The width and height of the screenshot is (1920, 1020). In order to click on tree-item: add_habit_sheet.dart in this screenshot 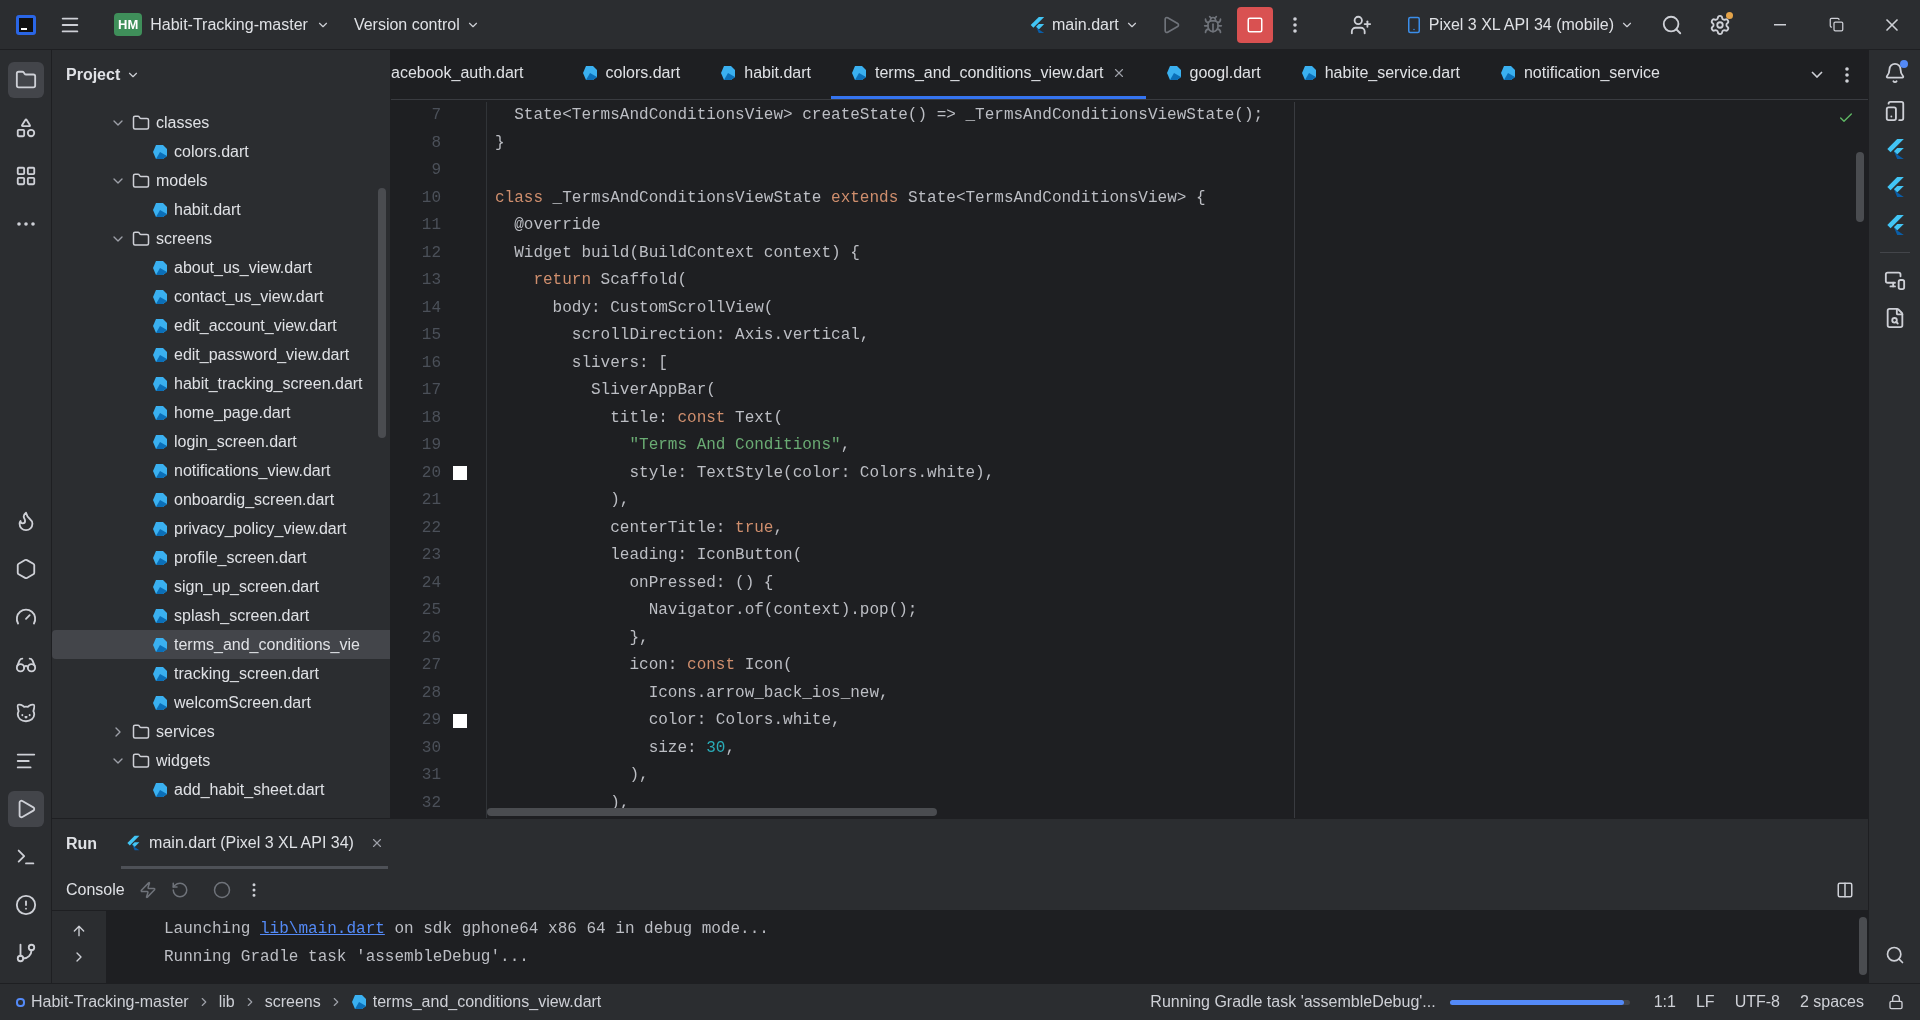, I will do `click(221, 789)`.